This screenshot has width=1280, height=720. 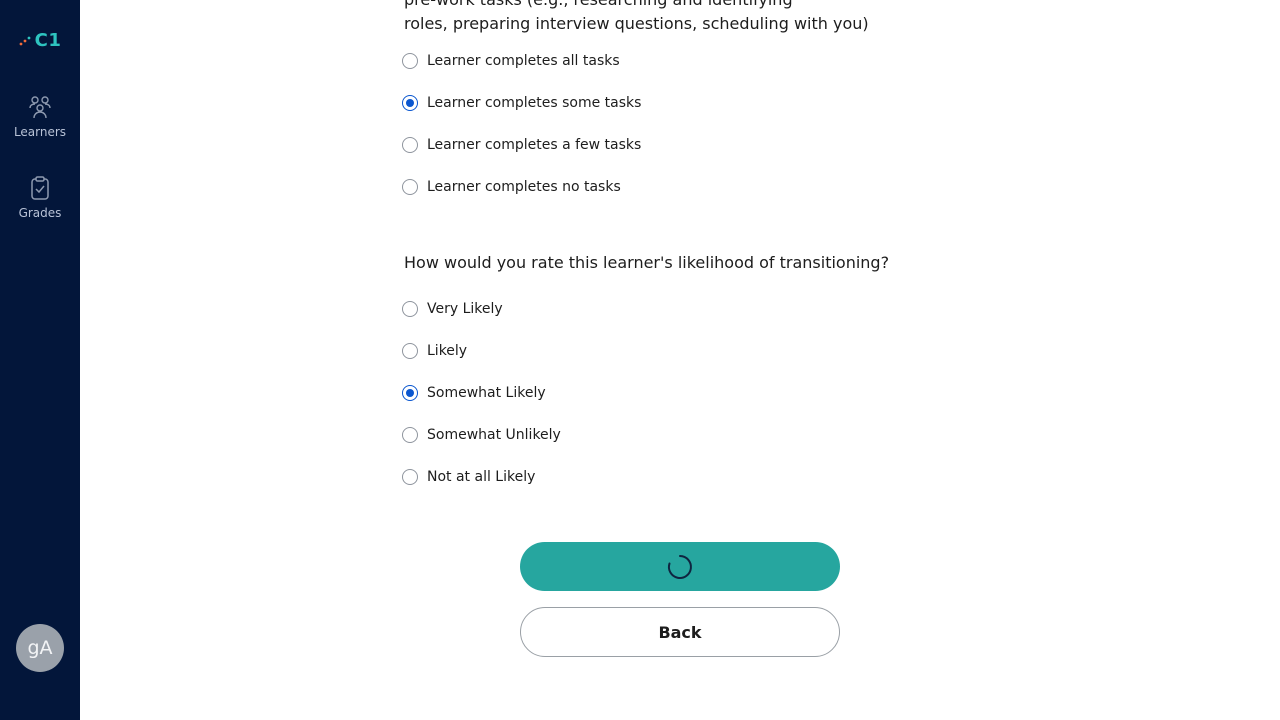 I want to click on app-logo: C1, so click(x=40, y=40).